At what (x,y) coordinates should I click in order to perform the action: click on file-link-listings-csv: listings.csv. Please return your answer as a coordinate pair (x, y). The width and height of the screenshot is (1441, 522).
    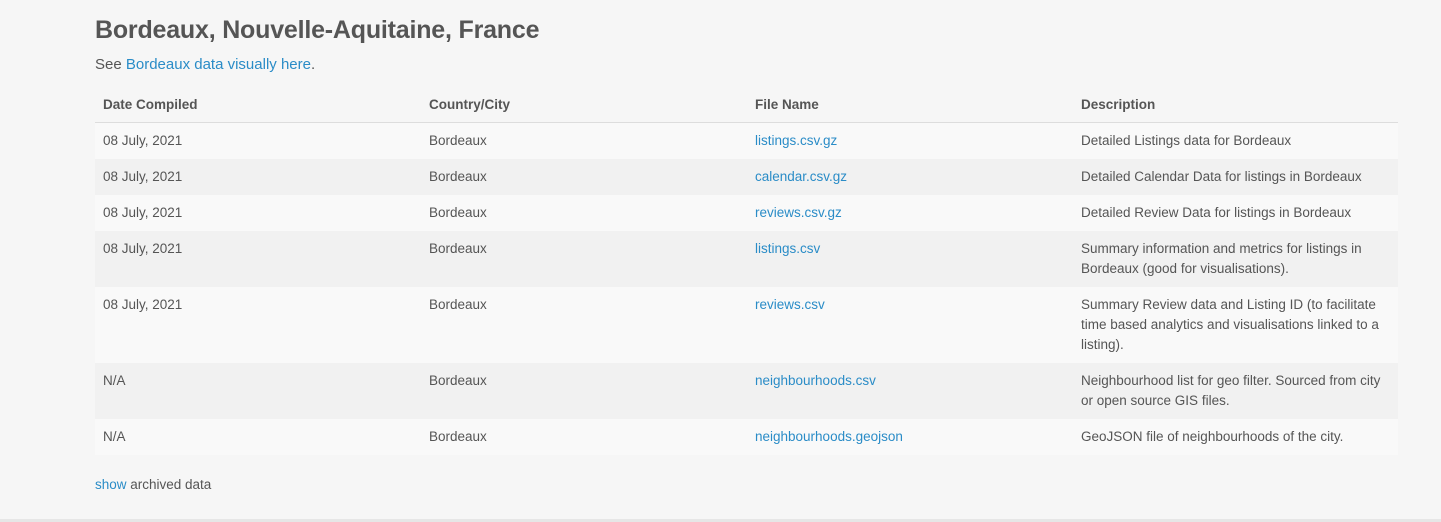
    Looking at the image, I should click on (787, 248).